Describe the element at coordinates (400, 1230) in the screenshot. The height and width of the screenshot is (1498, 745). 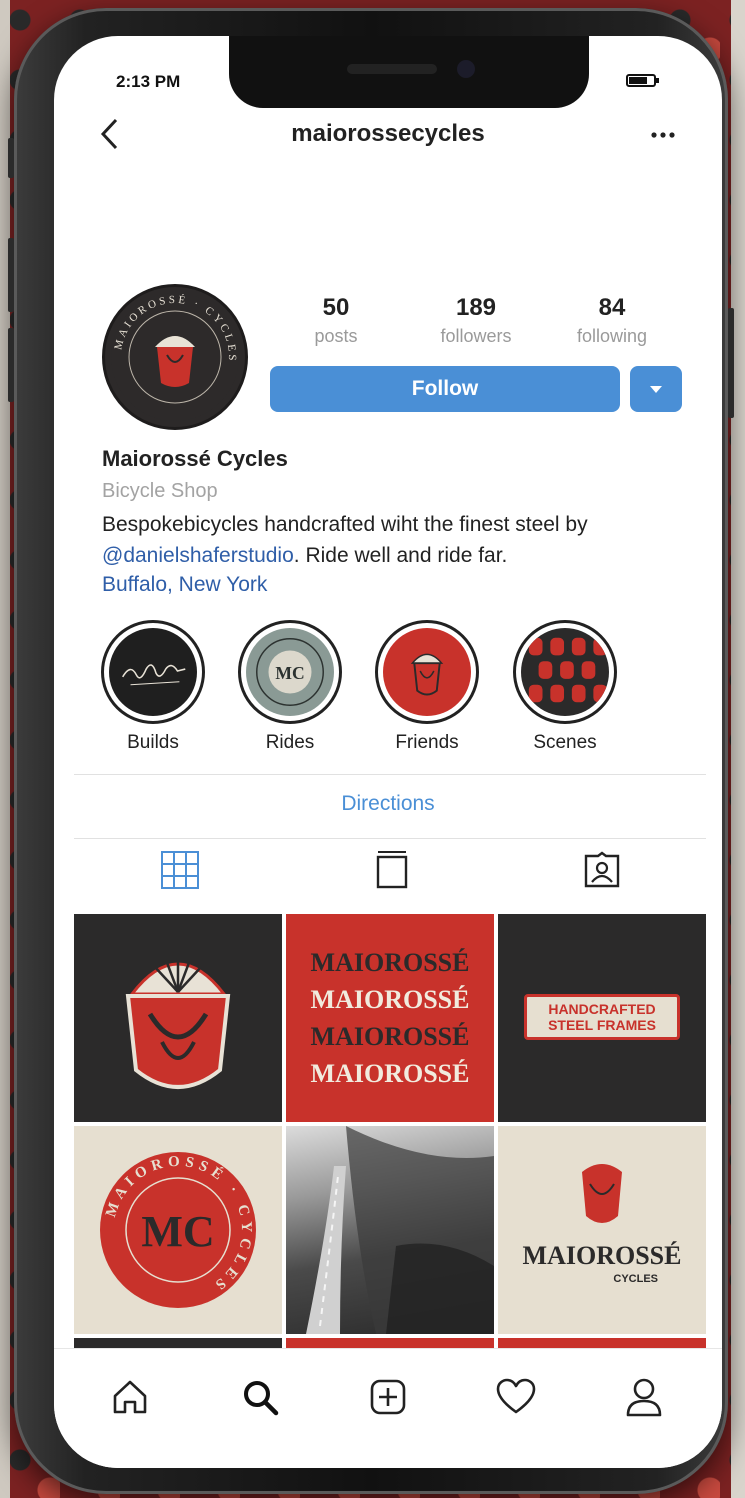
I see `forest-road-photo` at that location.